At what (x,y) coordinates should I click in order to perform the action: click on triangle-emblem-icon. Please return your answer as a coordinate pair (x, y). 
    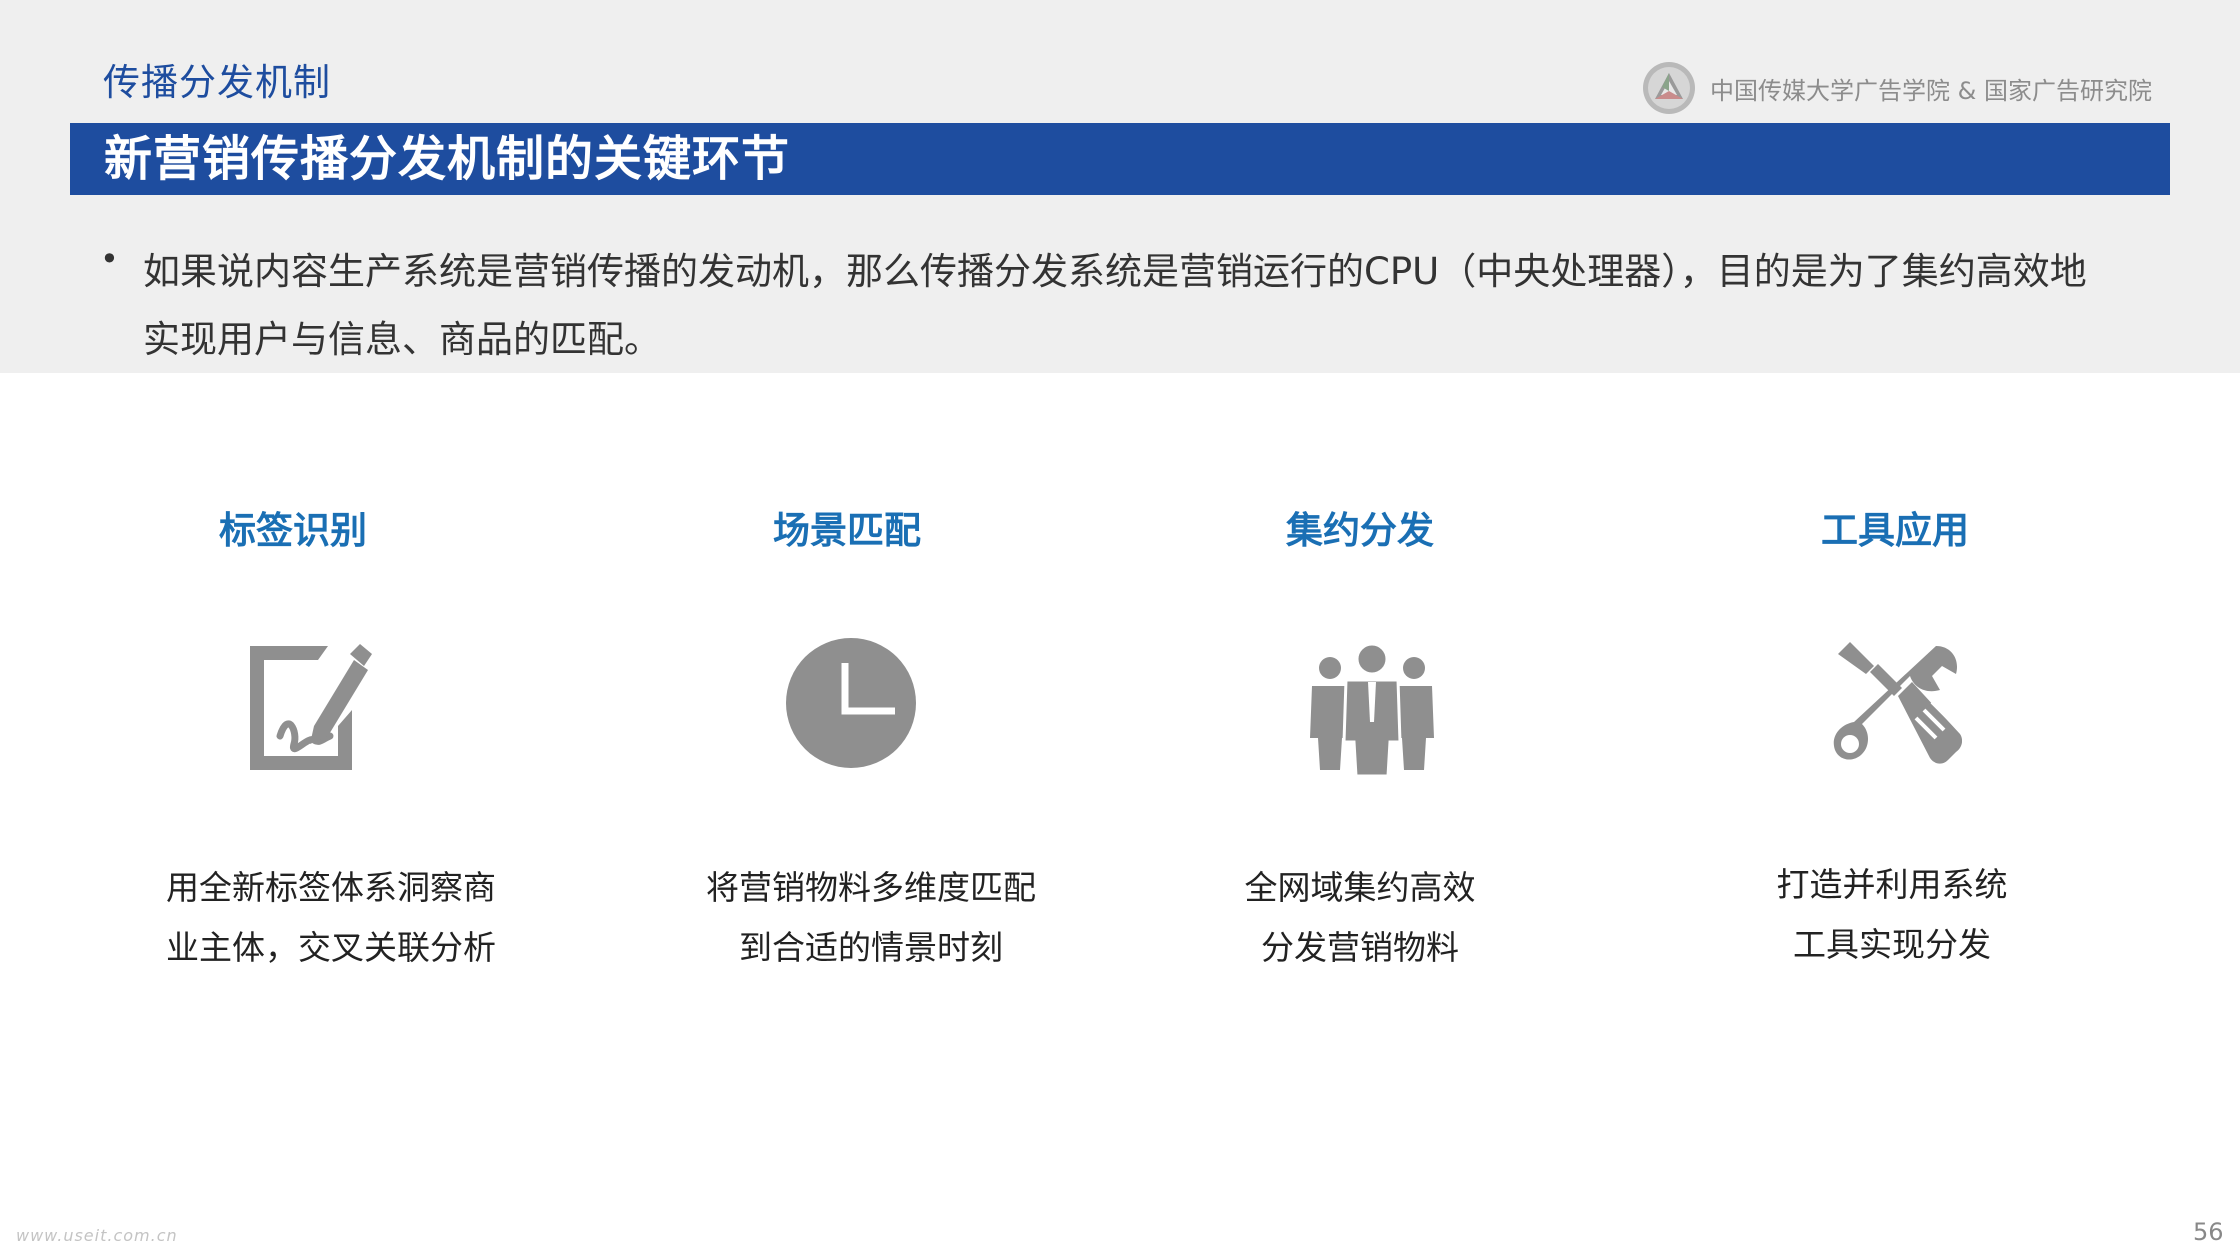
    Looking at the image, I should click on (1669, 88).